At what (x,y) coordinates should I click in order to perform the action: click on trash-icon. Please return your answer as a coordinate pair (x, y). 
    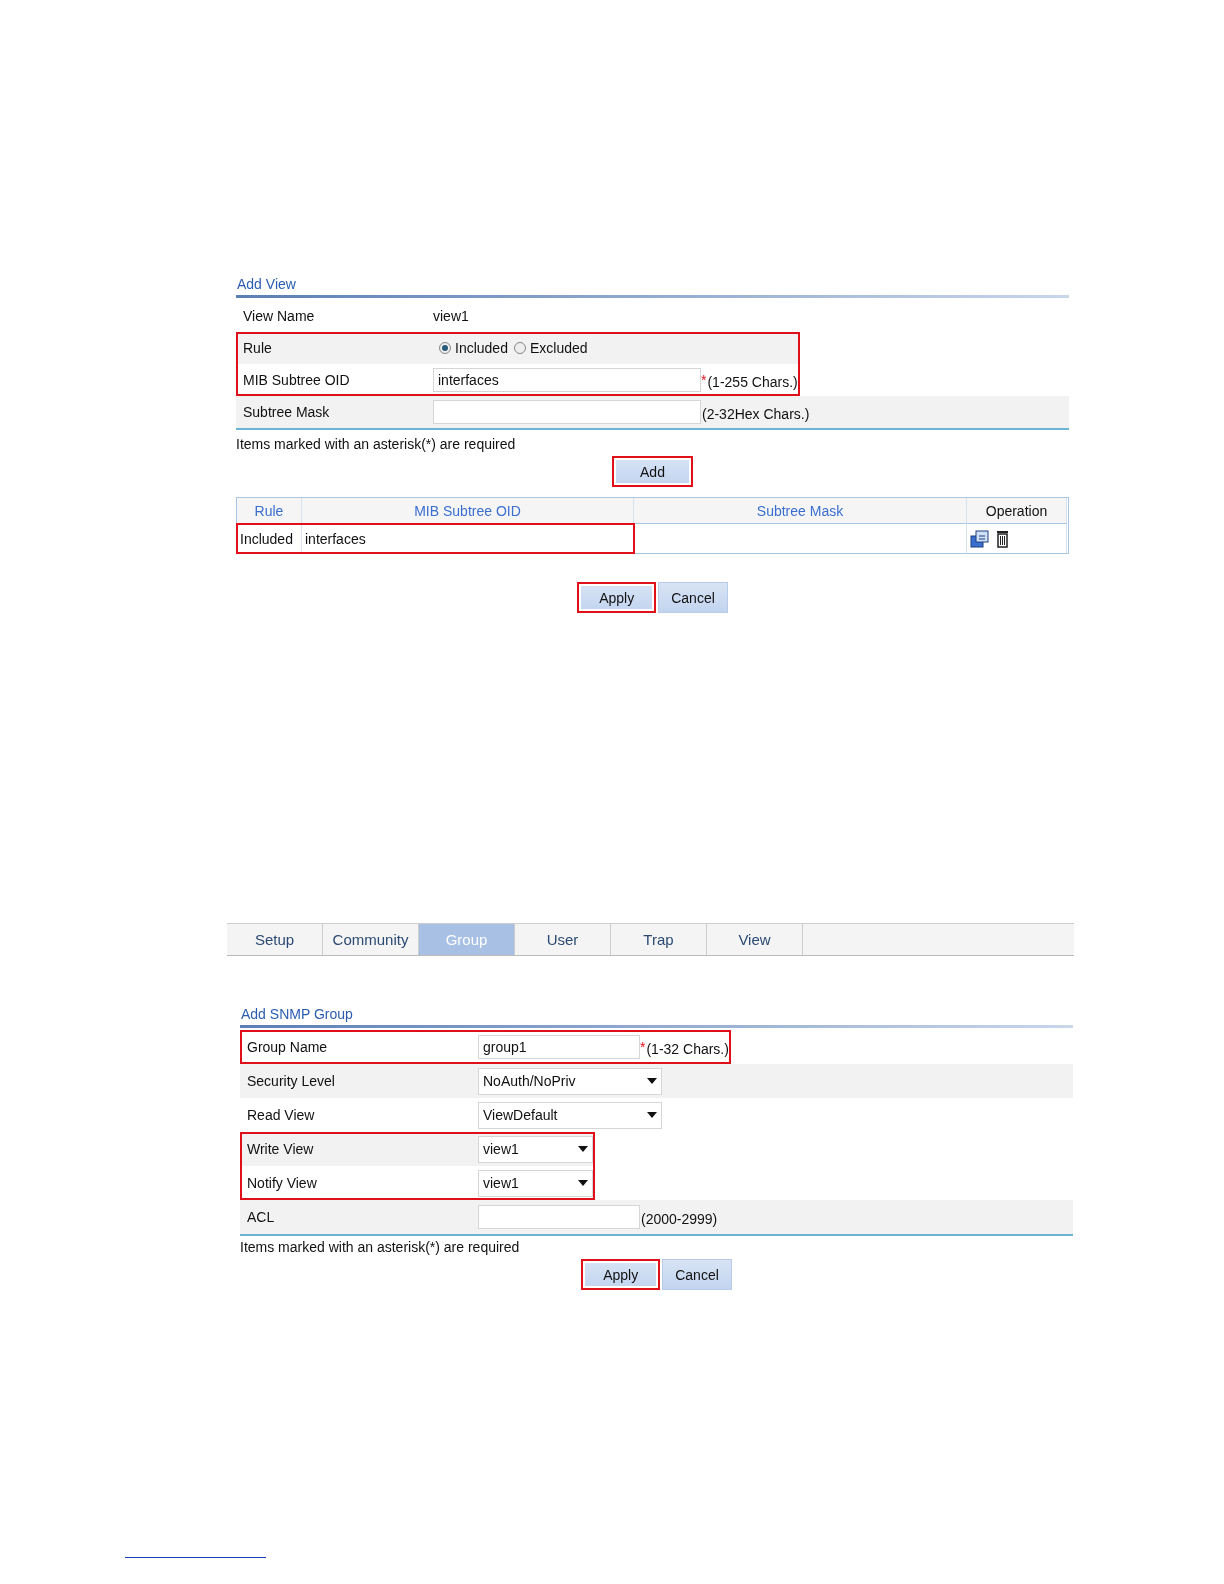
    Looking at the image, I should click on (1002, 538).